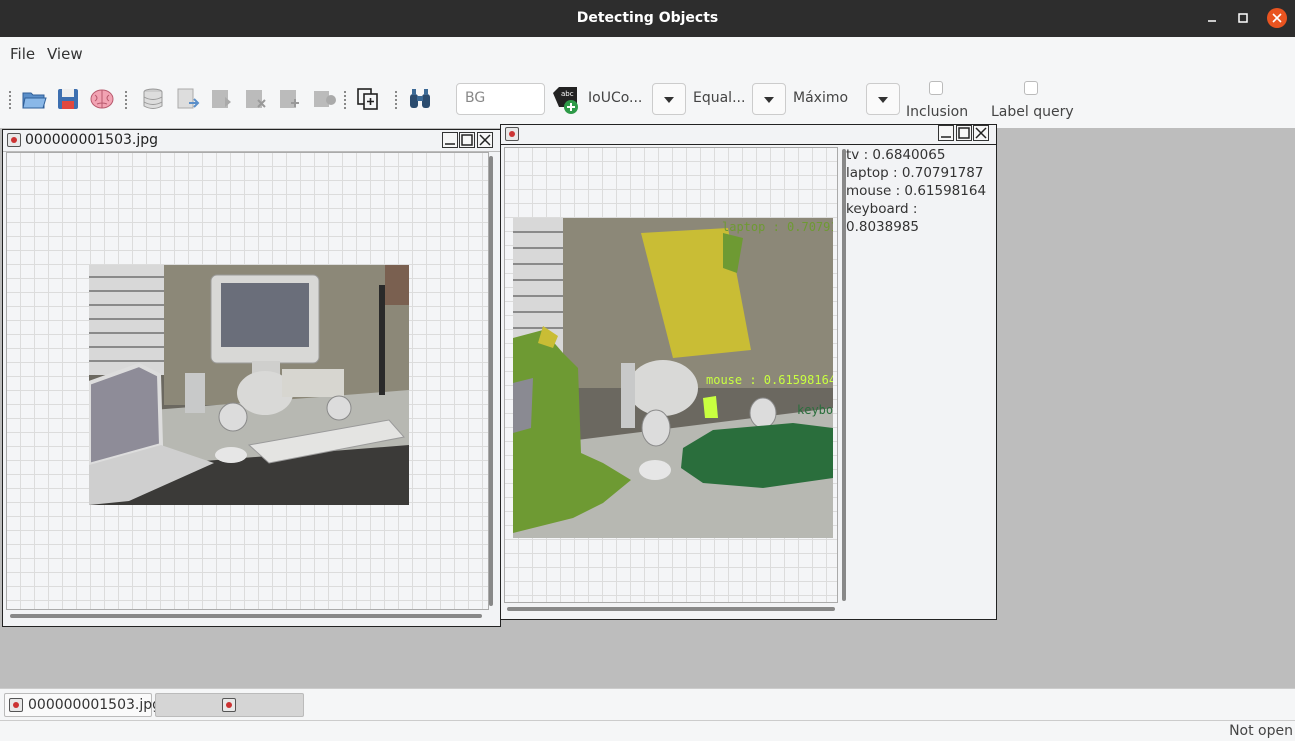  I want to click on taskbar-frame-tab: 000000001503.jpg, so click(82, 705).